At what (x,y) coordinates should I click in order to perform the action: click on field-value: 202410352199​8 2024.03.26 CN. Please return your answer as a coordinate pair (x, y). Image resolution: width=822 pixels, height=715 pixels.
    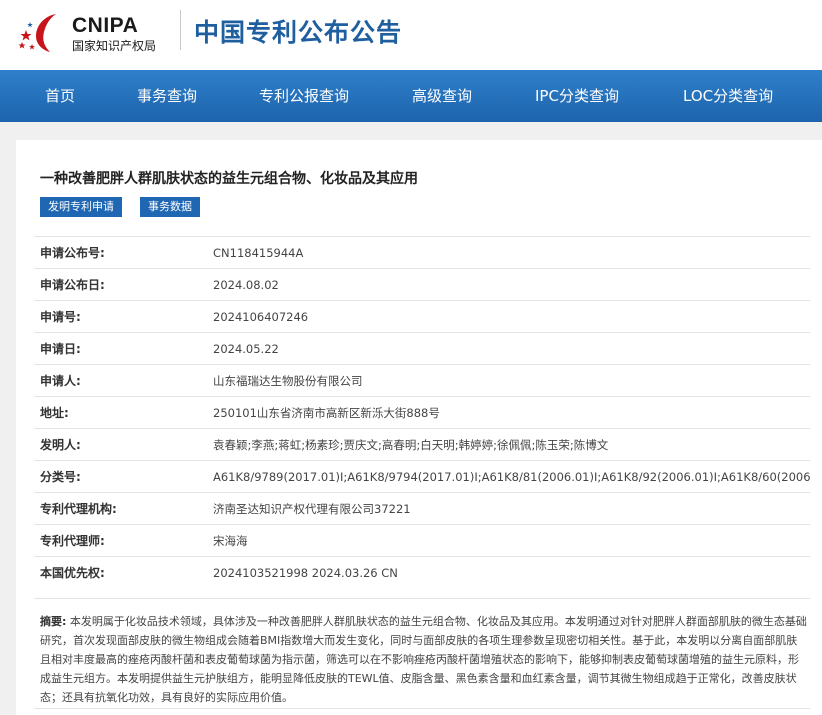
    Looking at the image, I should click on (305, 573).